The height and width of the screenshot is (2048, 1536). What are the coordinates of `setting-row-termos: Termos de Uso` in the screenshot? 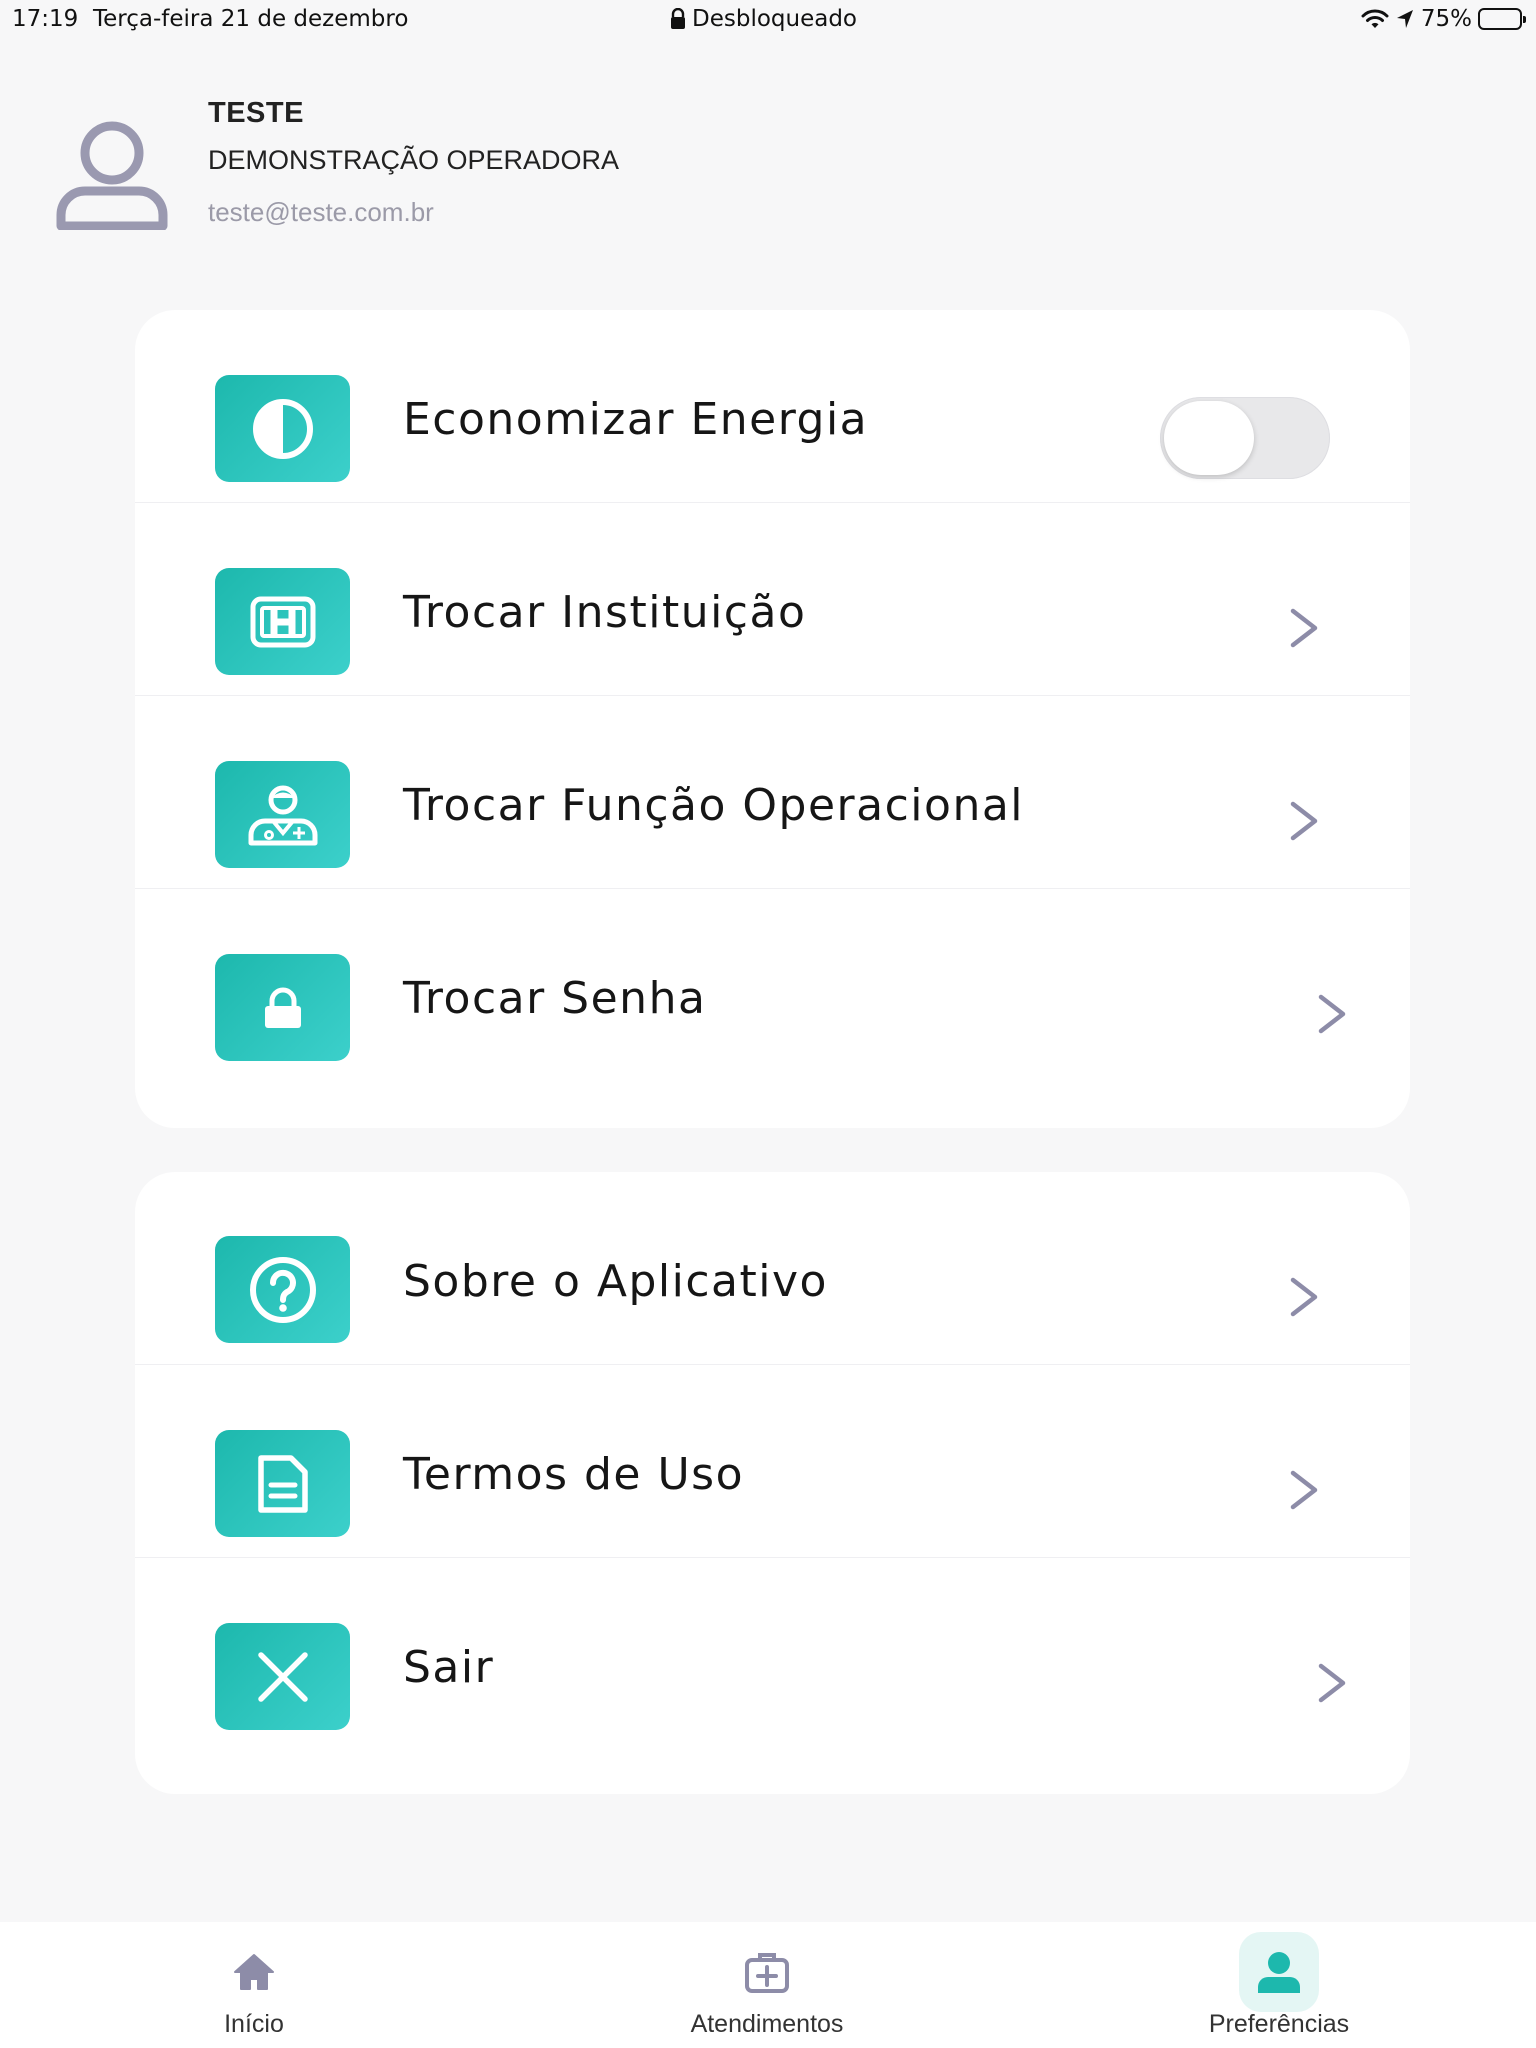 It's located at (772, 1461).